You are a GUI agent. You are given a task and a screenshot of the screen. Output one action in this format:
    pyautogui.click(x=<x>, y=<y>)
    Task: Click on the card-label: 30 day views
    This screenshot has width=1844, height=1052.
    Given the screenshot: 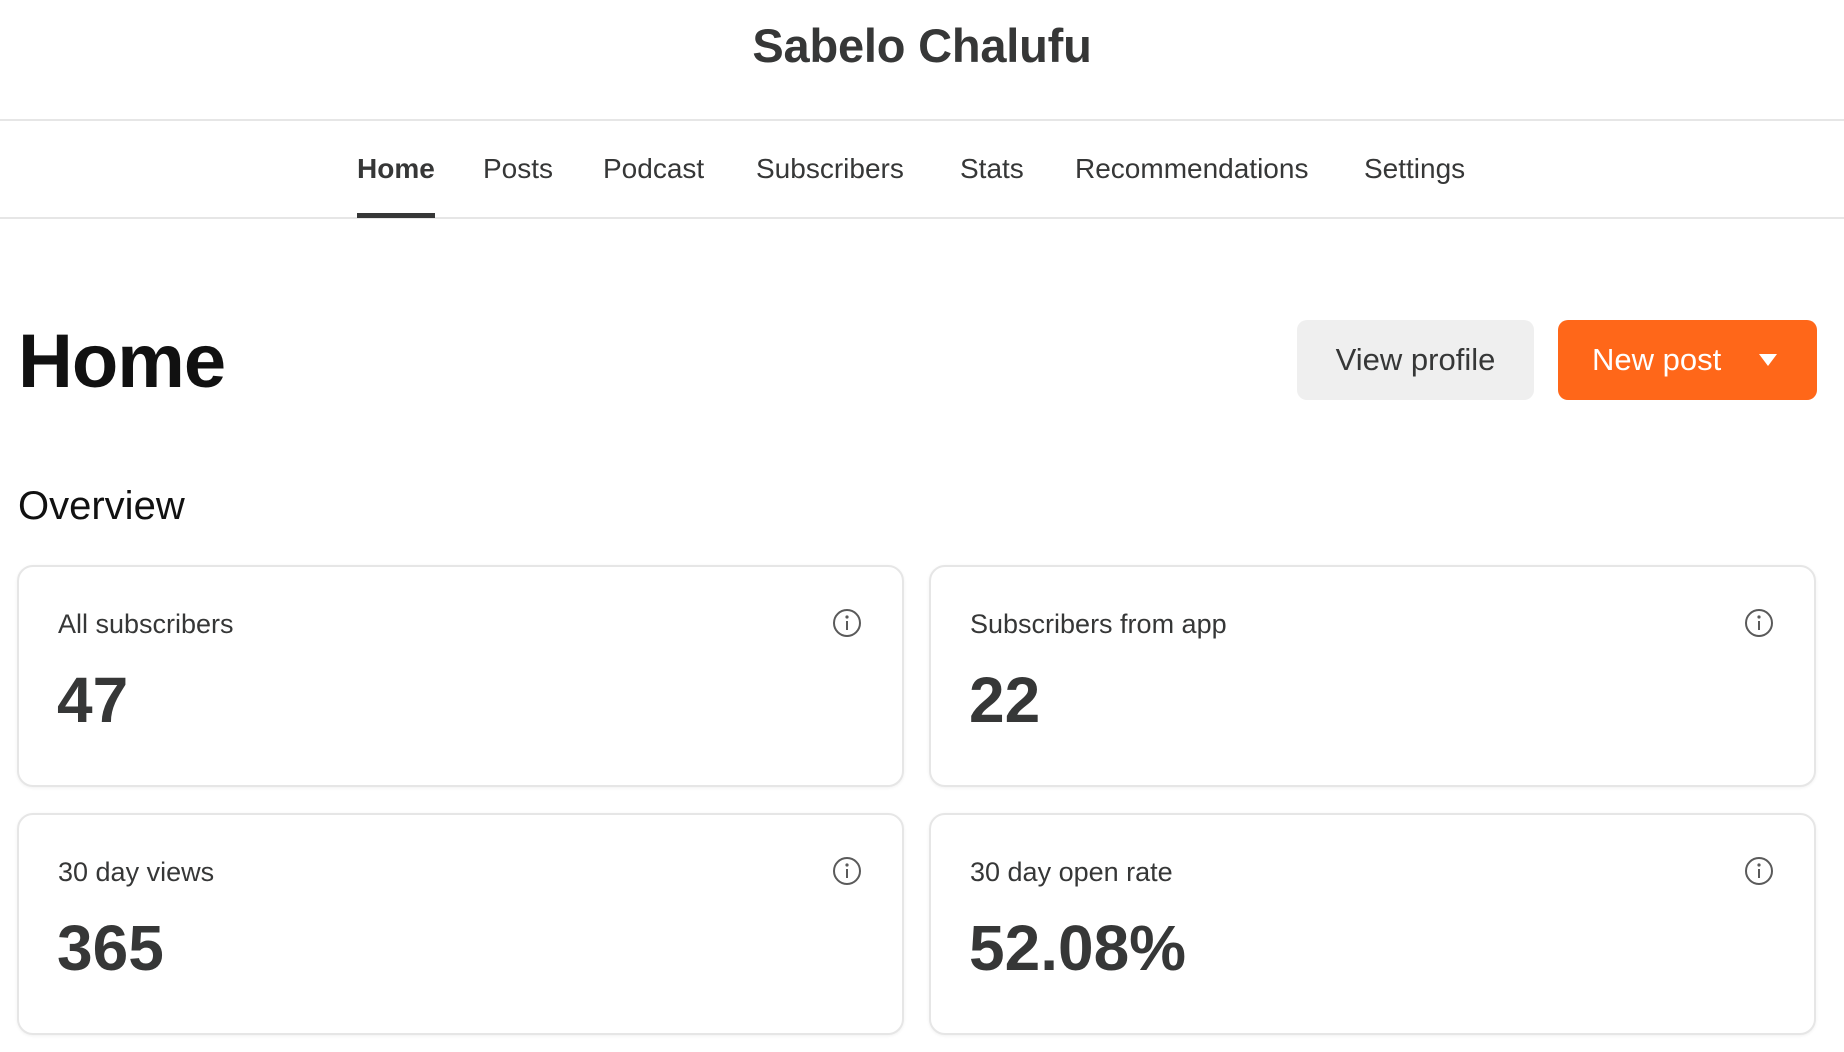 What is the action you would take?
    pyautogui.click(x=136, y=872)
    